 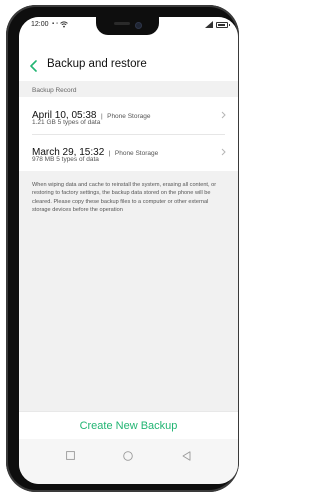 I want to click on signal-icon, so click(x=209, y=24).